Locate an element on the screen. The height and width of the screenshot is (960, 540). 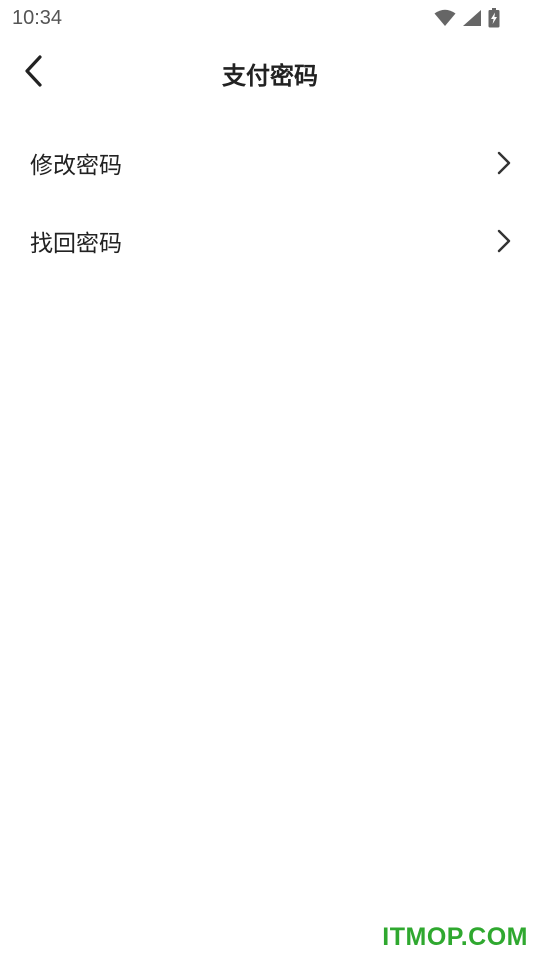
page-title: 支付密码 is located at coordinates (270, 76).